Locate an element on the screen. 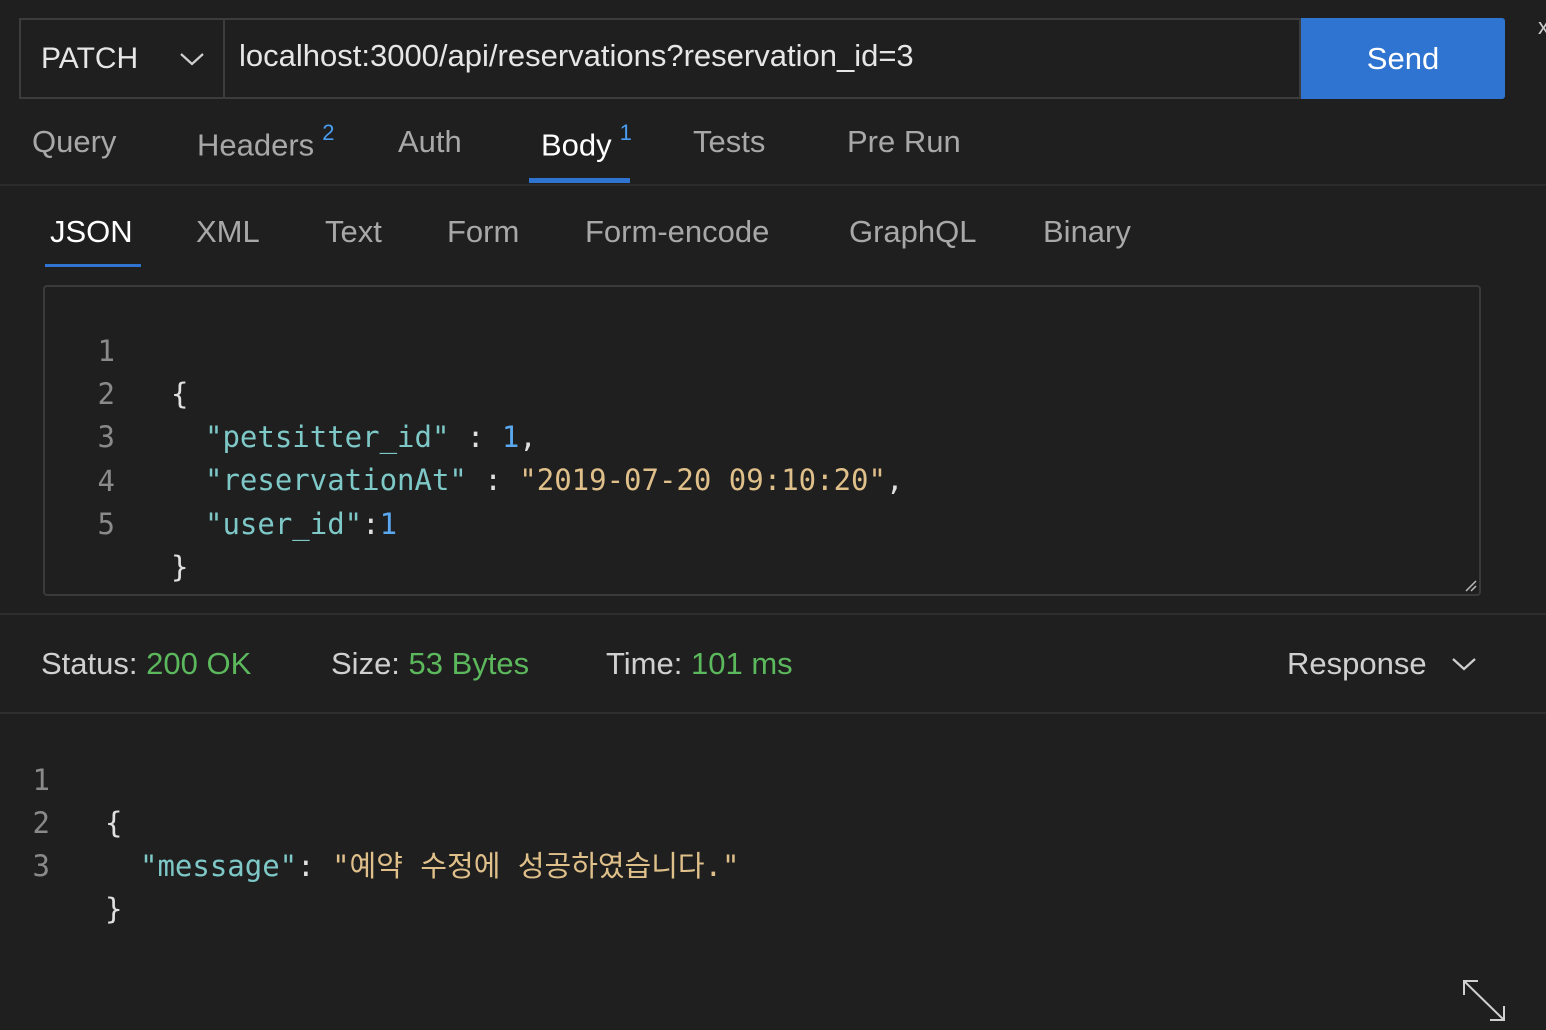  close-icon: x is located at coordinates (1542, 27).